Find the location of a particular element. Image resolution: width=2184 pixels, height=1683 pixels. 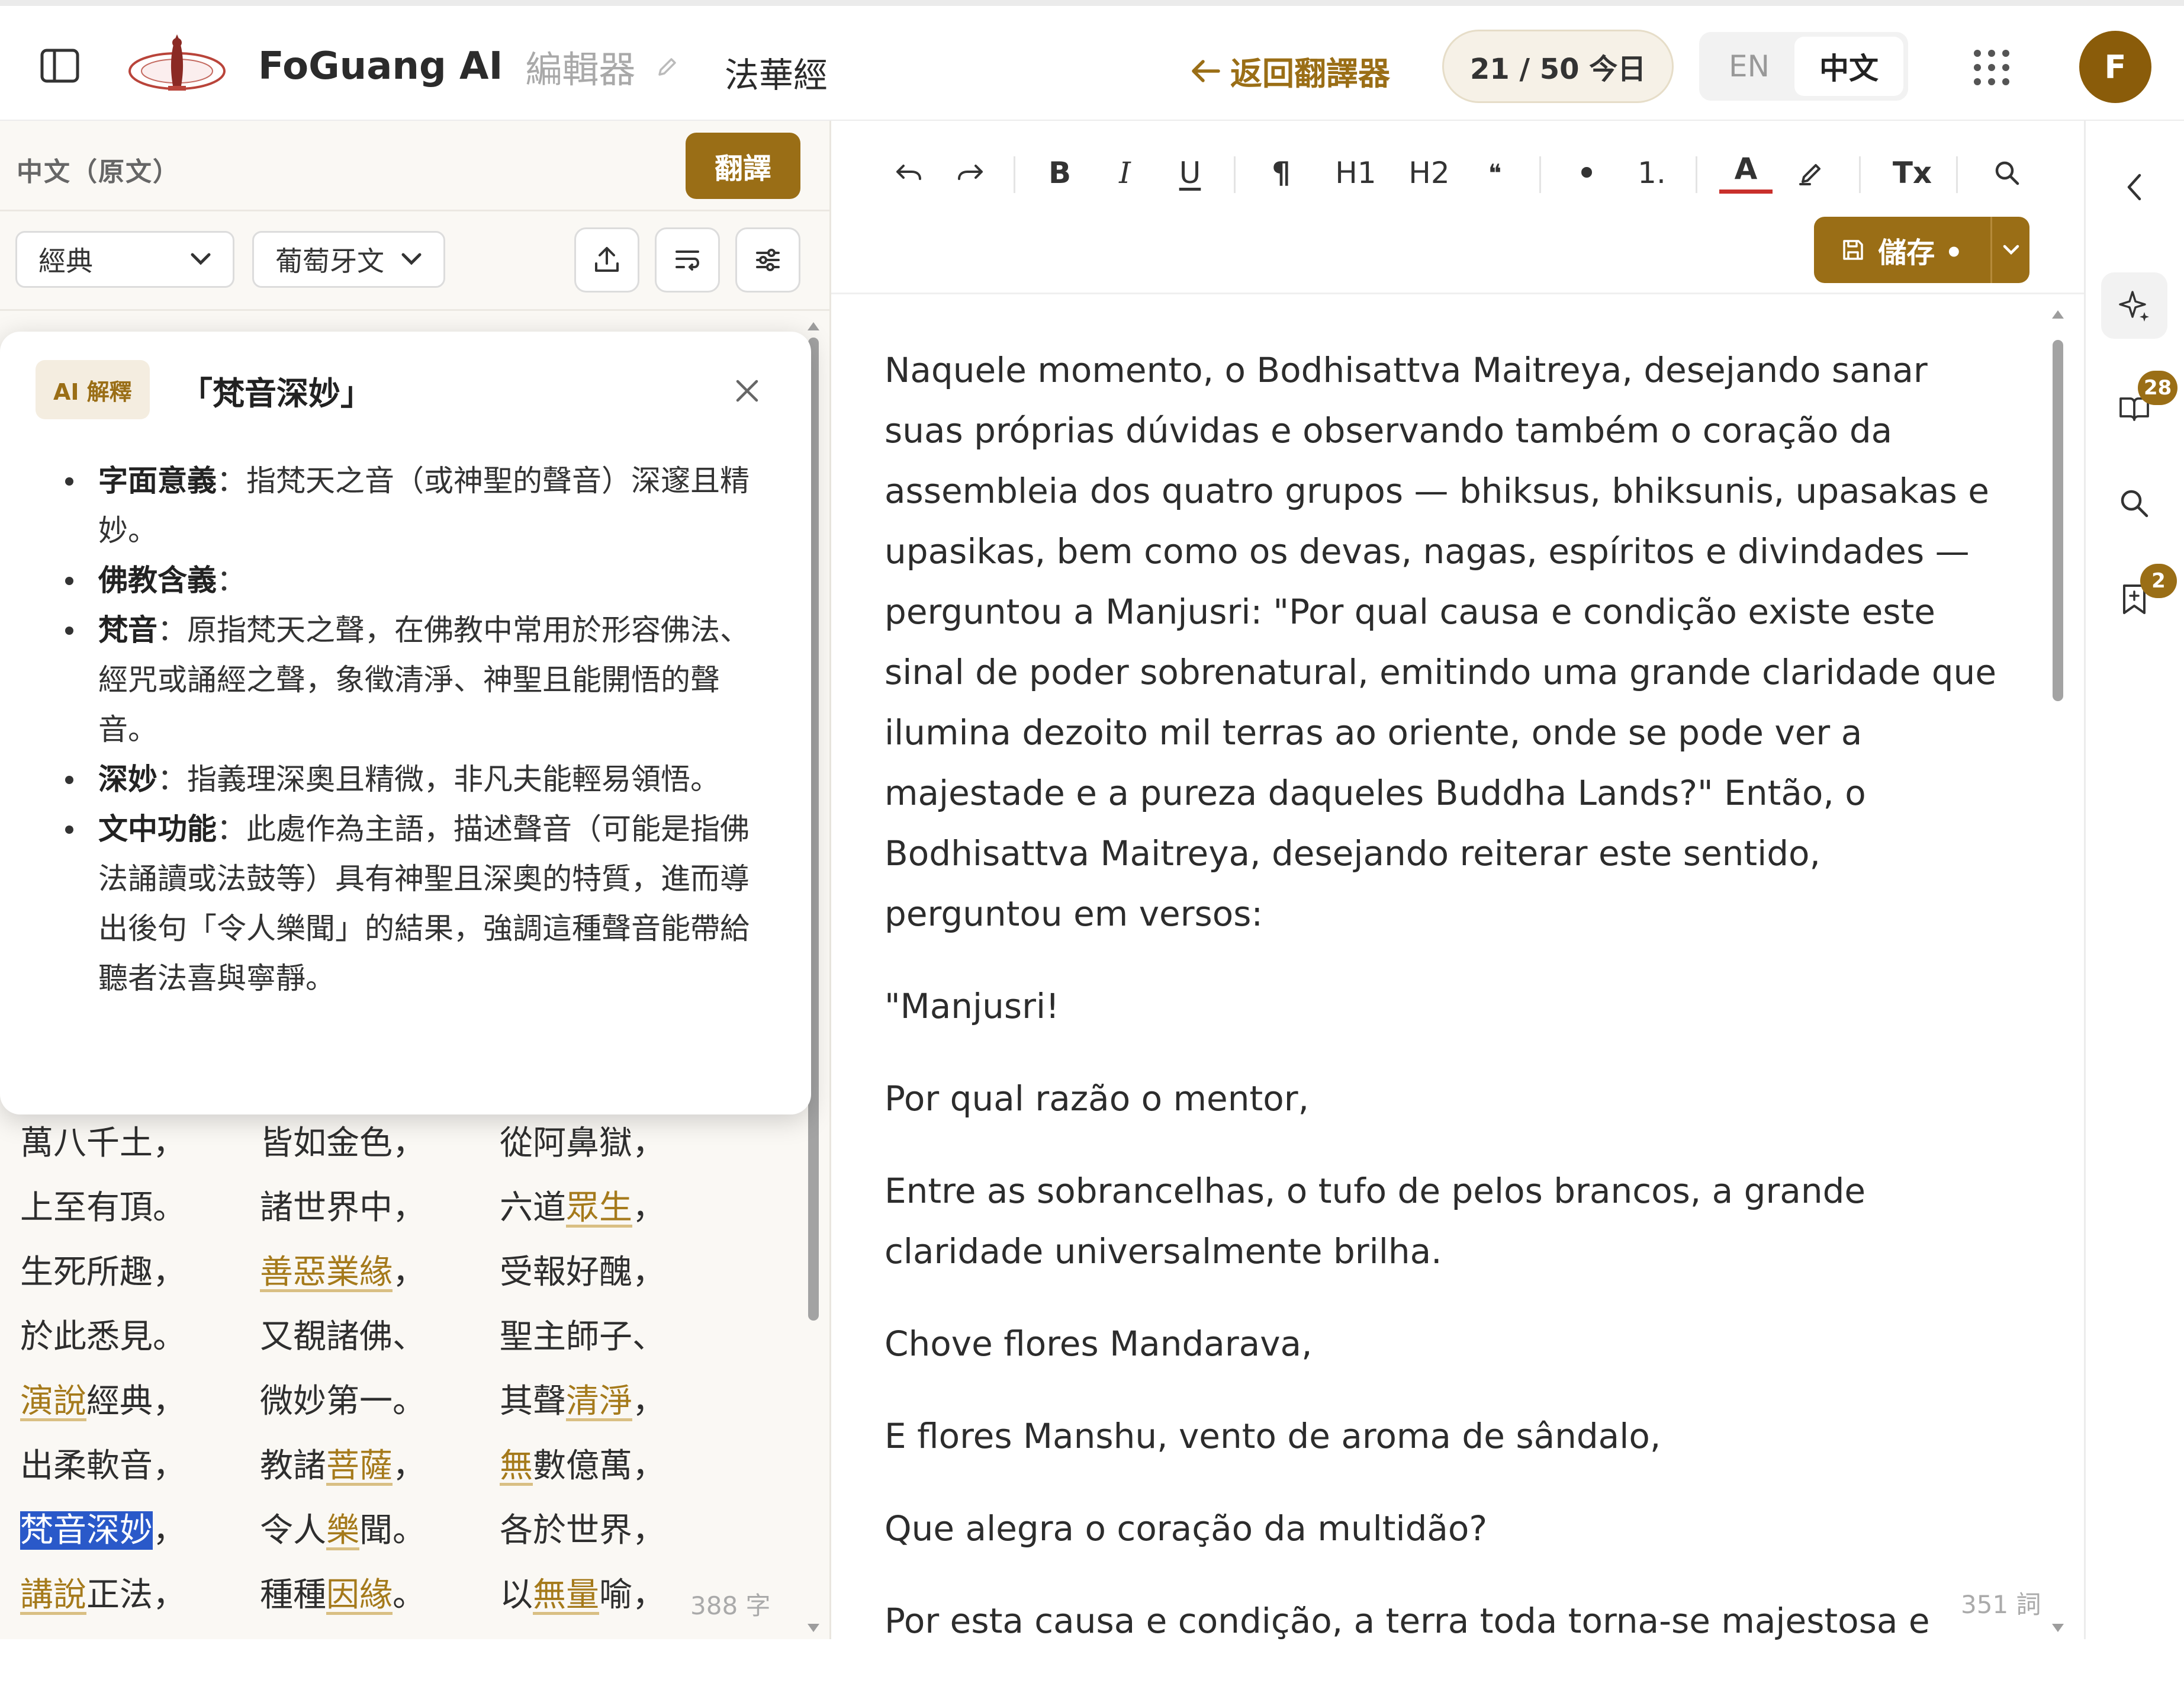

genre-select: 經典 is located at coordinates (124, 259).